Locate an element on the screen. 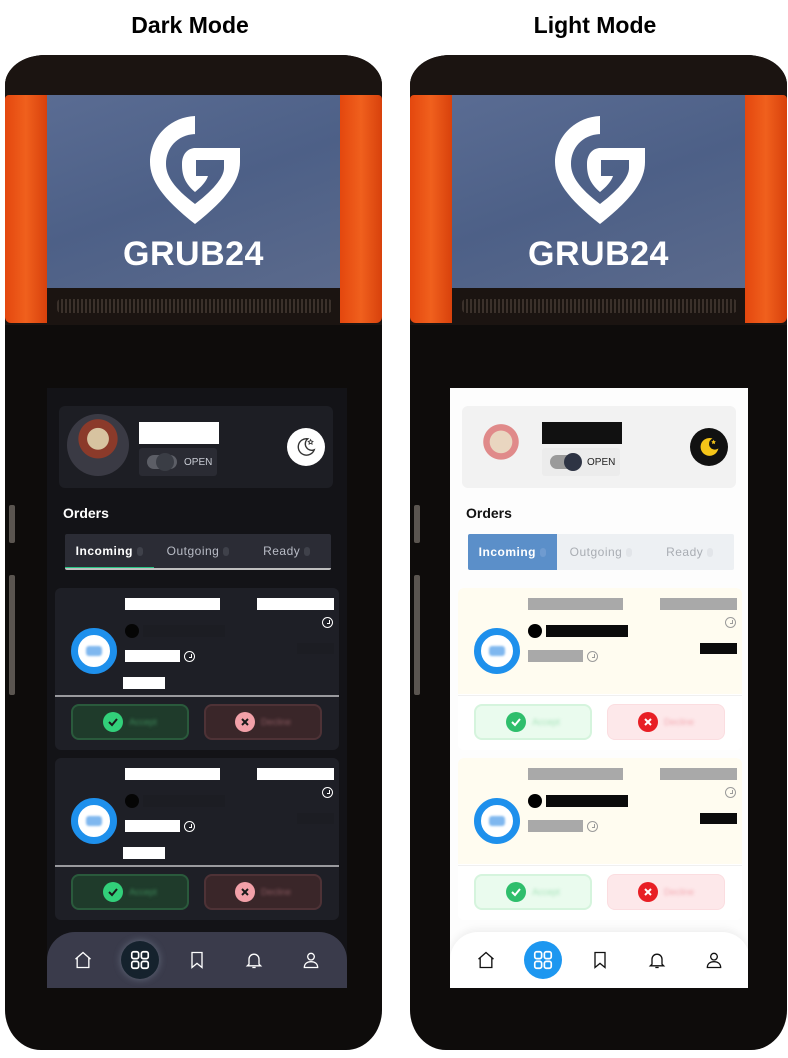  bookmark-icon is located at coordinates (600, 960).